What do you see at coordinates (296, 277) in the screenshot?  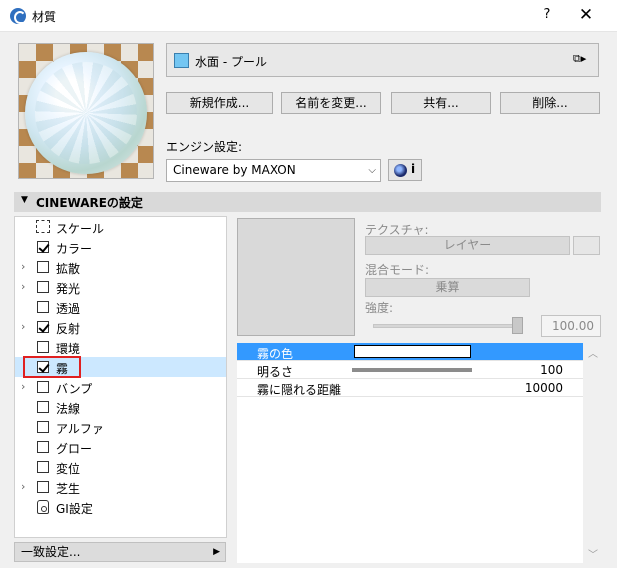 I see `texture-preview` at bounding box center [296, 277].